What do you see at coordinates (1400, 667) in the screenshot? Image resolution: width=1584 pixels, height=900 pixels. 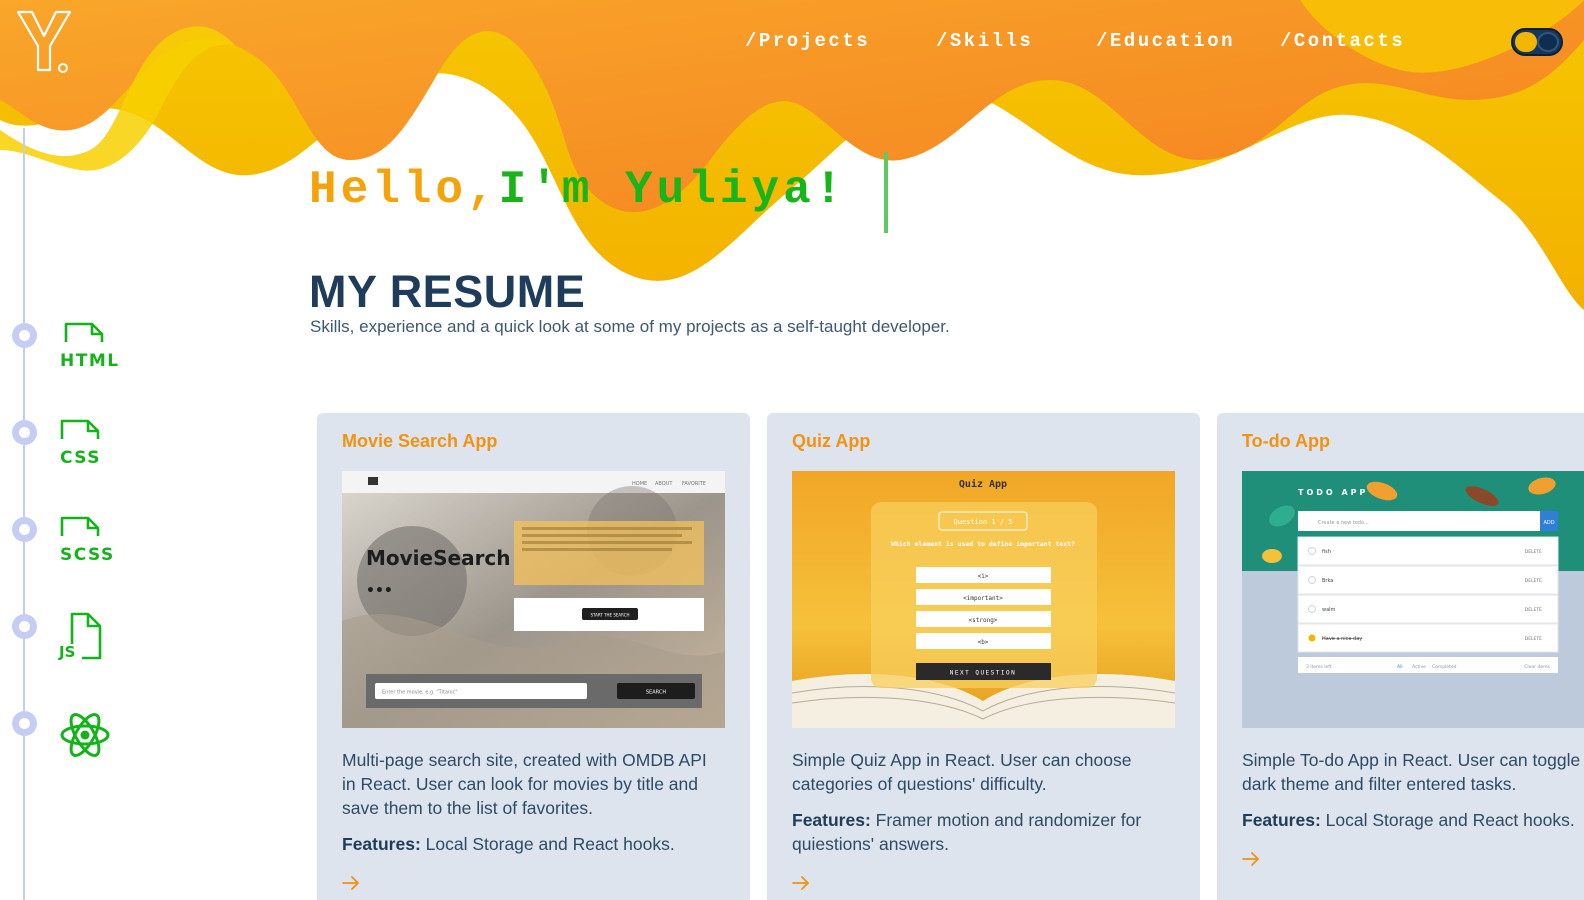 I see `mock-filter: All` at bounding box center [1400, 667].